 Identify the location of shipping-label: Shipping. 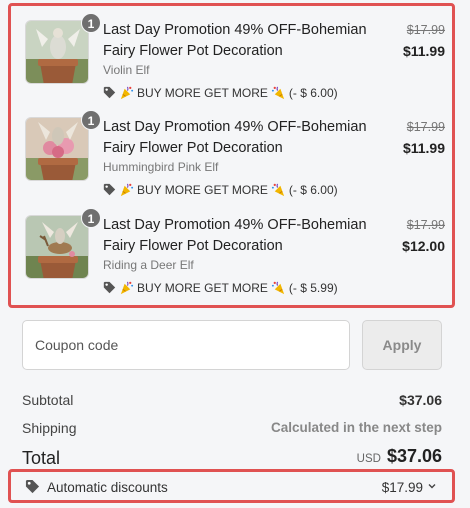
(49, 428).